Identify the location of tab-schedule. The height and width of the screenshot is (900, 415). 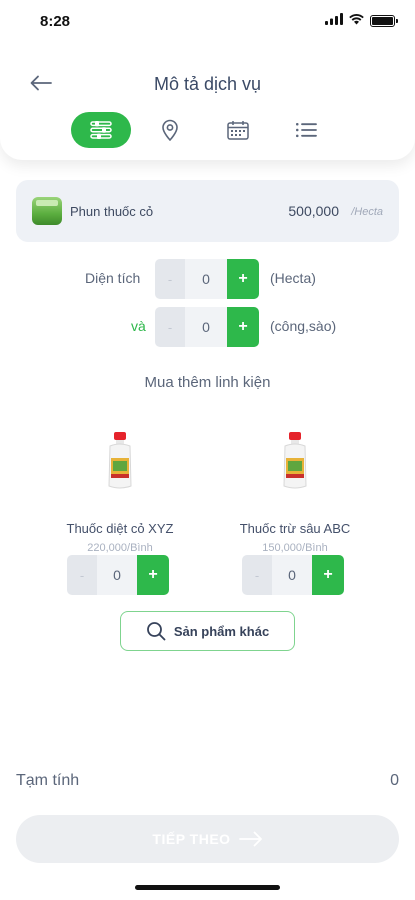
(238, 130).